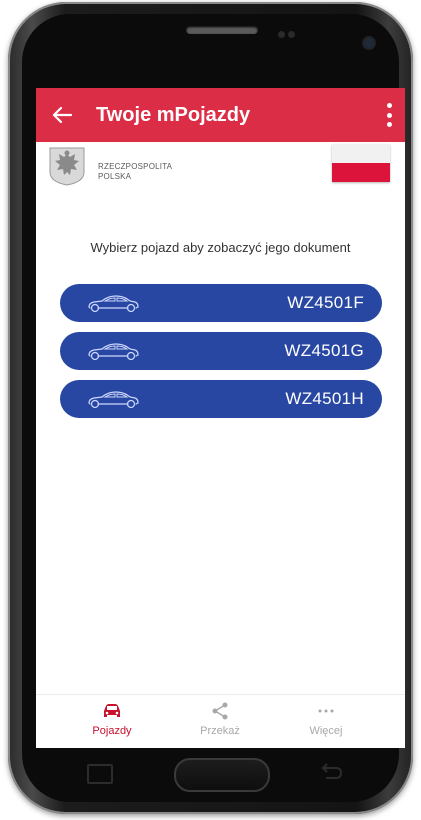 The width and height of the screenshot is (421, 820). Describe the element at coordinates (135, 166) in the screenshot. I see `gov-label-line1: RZECZPOSPOLITA` at that location.